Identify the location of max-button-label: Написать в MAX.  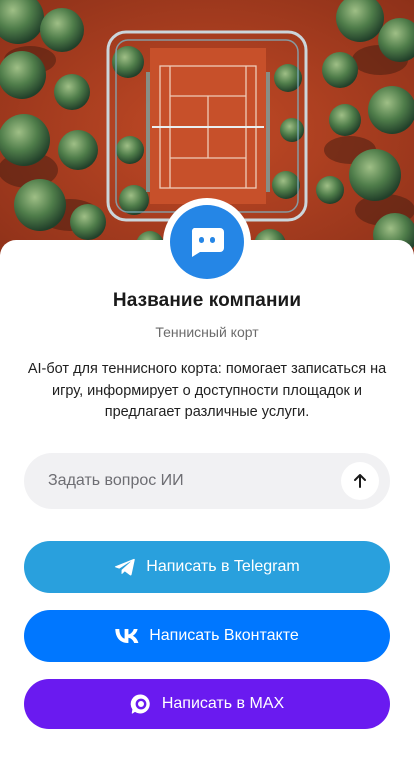
(223, 703).